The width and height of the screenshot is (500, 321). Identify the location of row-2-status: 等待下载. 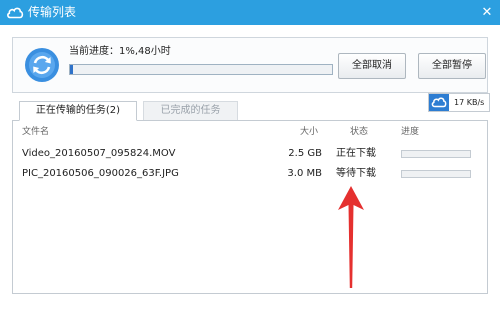
(356, 173).